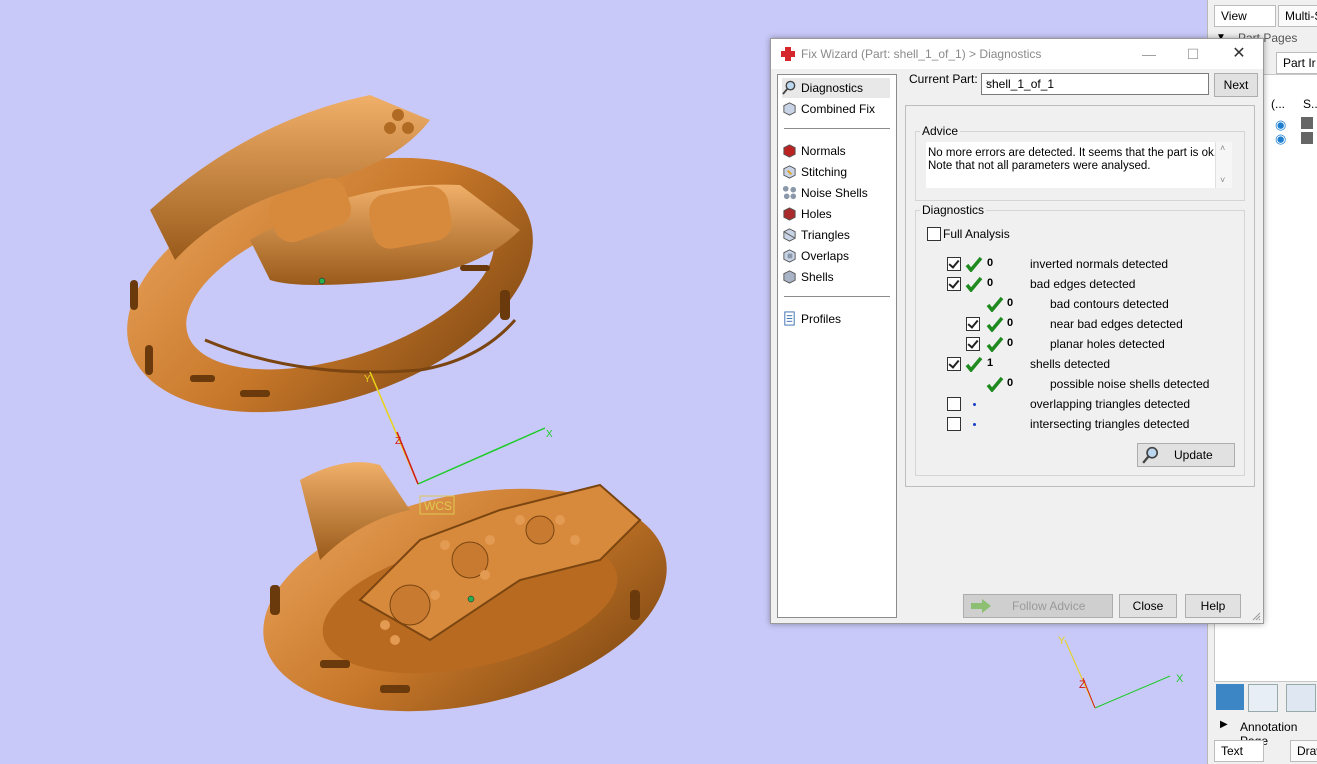 The width and height of the screenshot is (1317, 764). Describe the element at coordinates (789, 109) in the screenshot. I see `cube-icon` at that location.